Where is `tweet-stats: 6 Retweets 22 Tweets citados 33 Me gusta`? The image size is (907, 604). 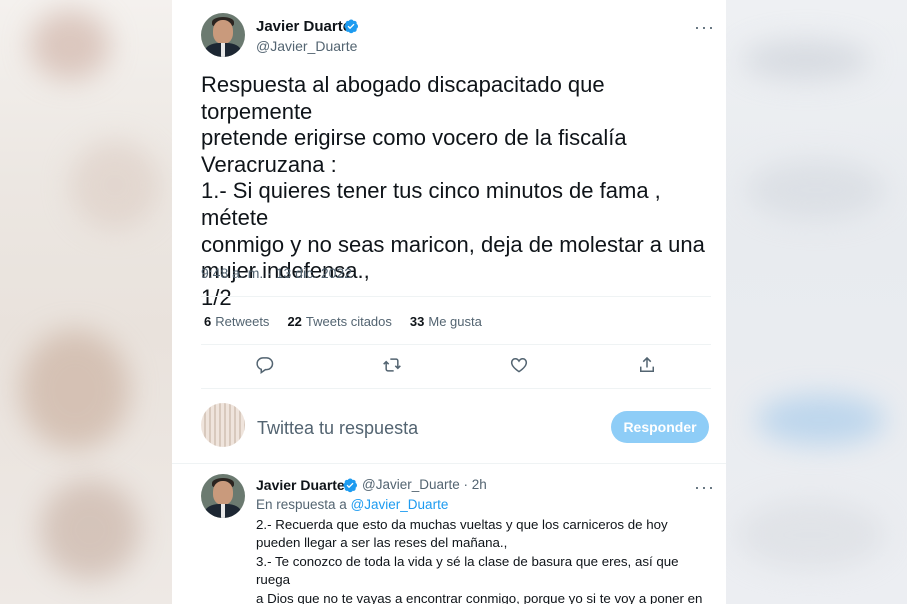
tweet-stats: 6 Retweets 22 Tweets citados 33 Me gusta is located at coordinates (343, 321).